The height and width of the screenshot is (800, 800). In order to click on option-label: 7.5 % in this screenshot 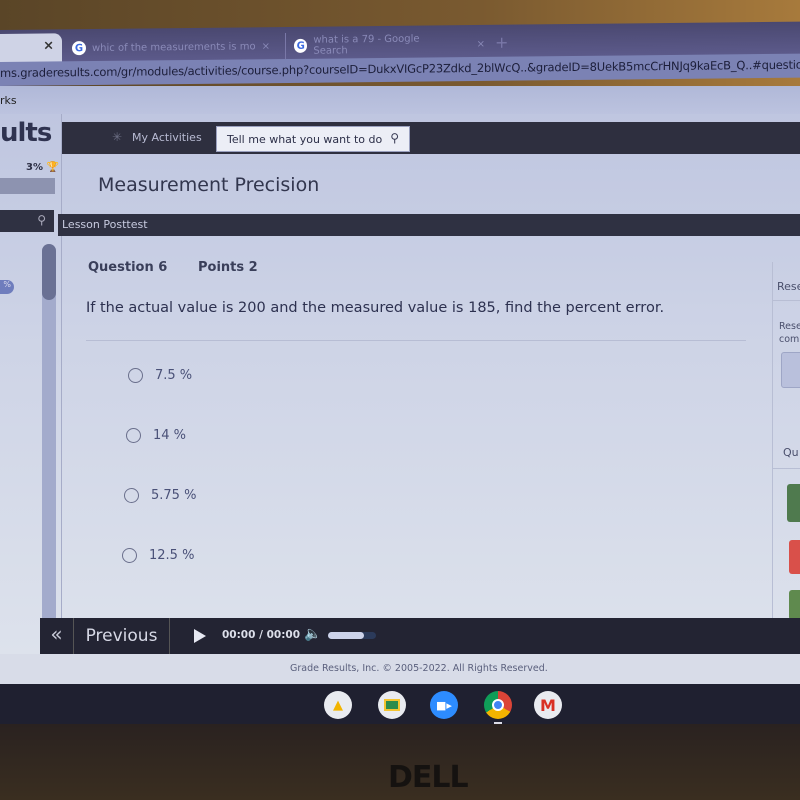, I will do `click(174, 375)`.